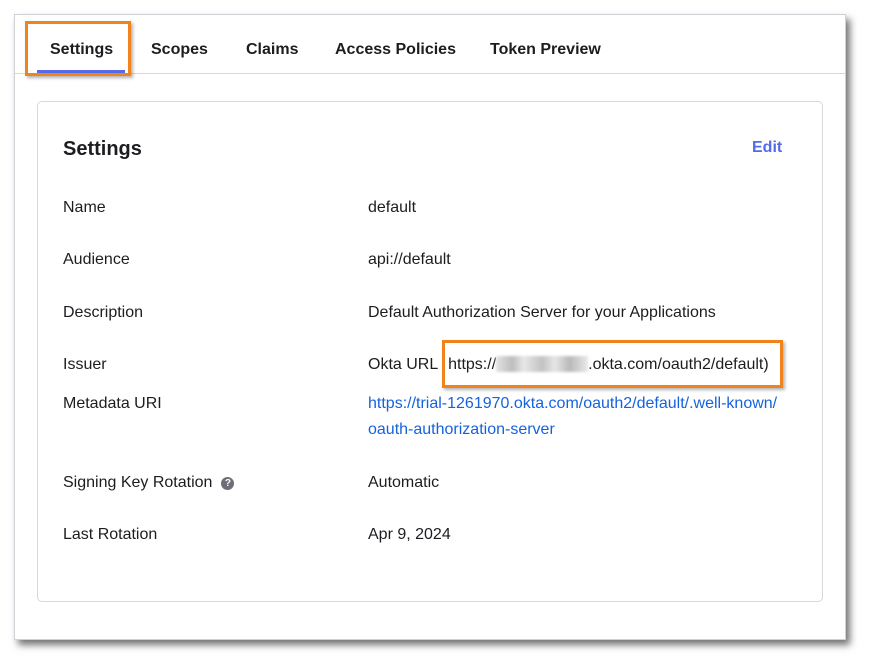  Describe the element at coordinates (395, 50) in the screenshot. I see `tab-access-policies: Access Policies` at that location.